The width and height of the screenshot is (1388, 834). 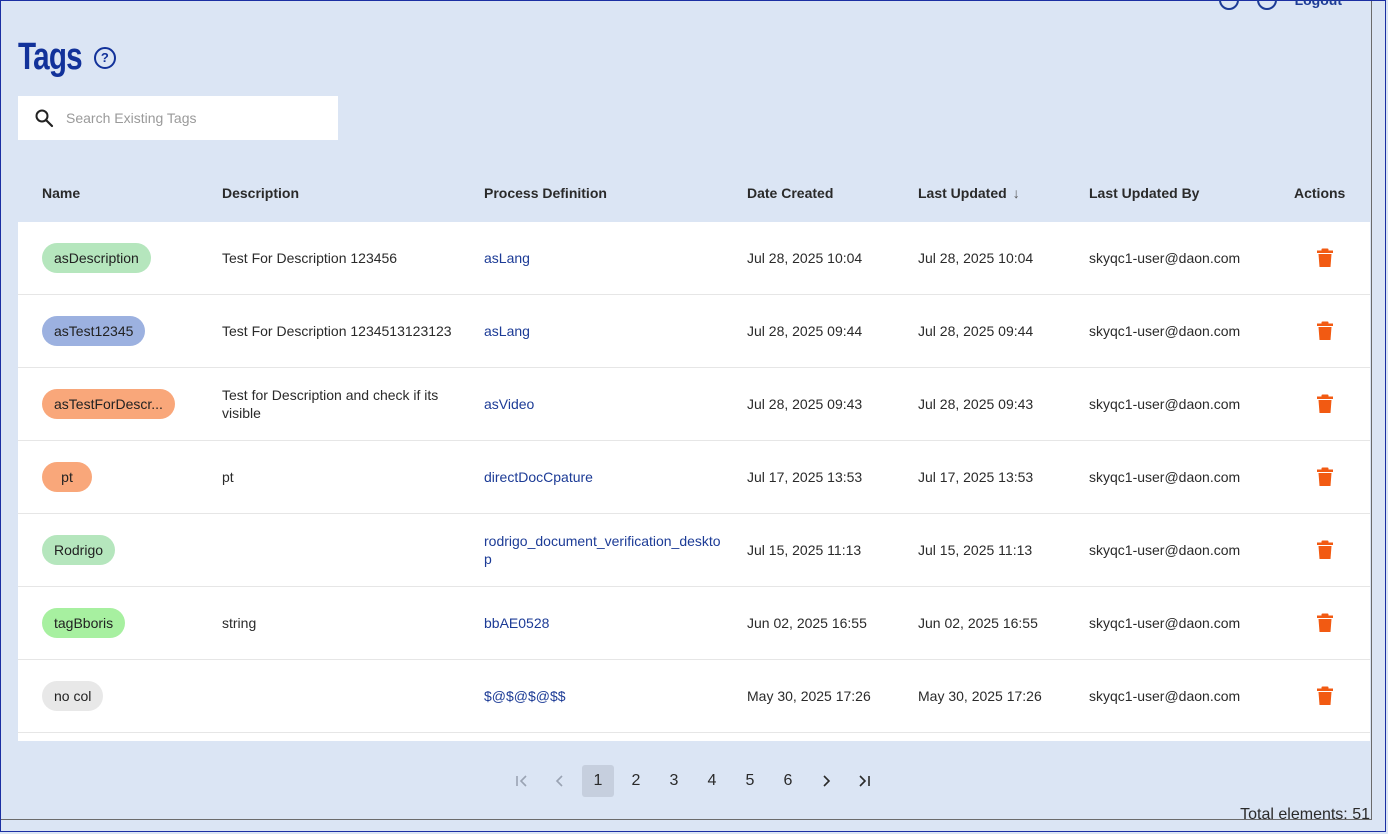 I want to click on search-box, so click(x=178, y=118).